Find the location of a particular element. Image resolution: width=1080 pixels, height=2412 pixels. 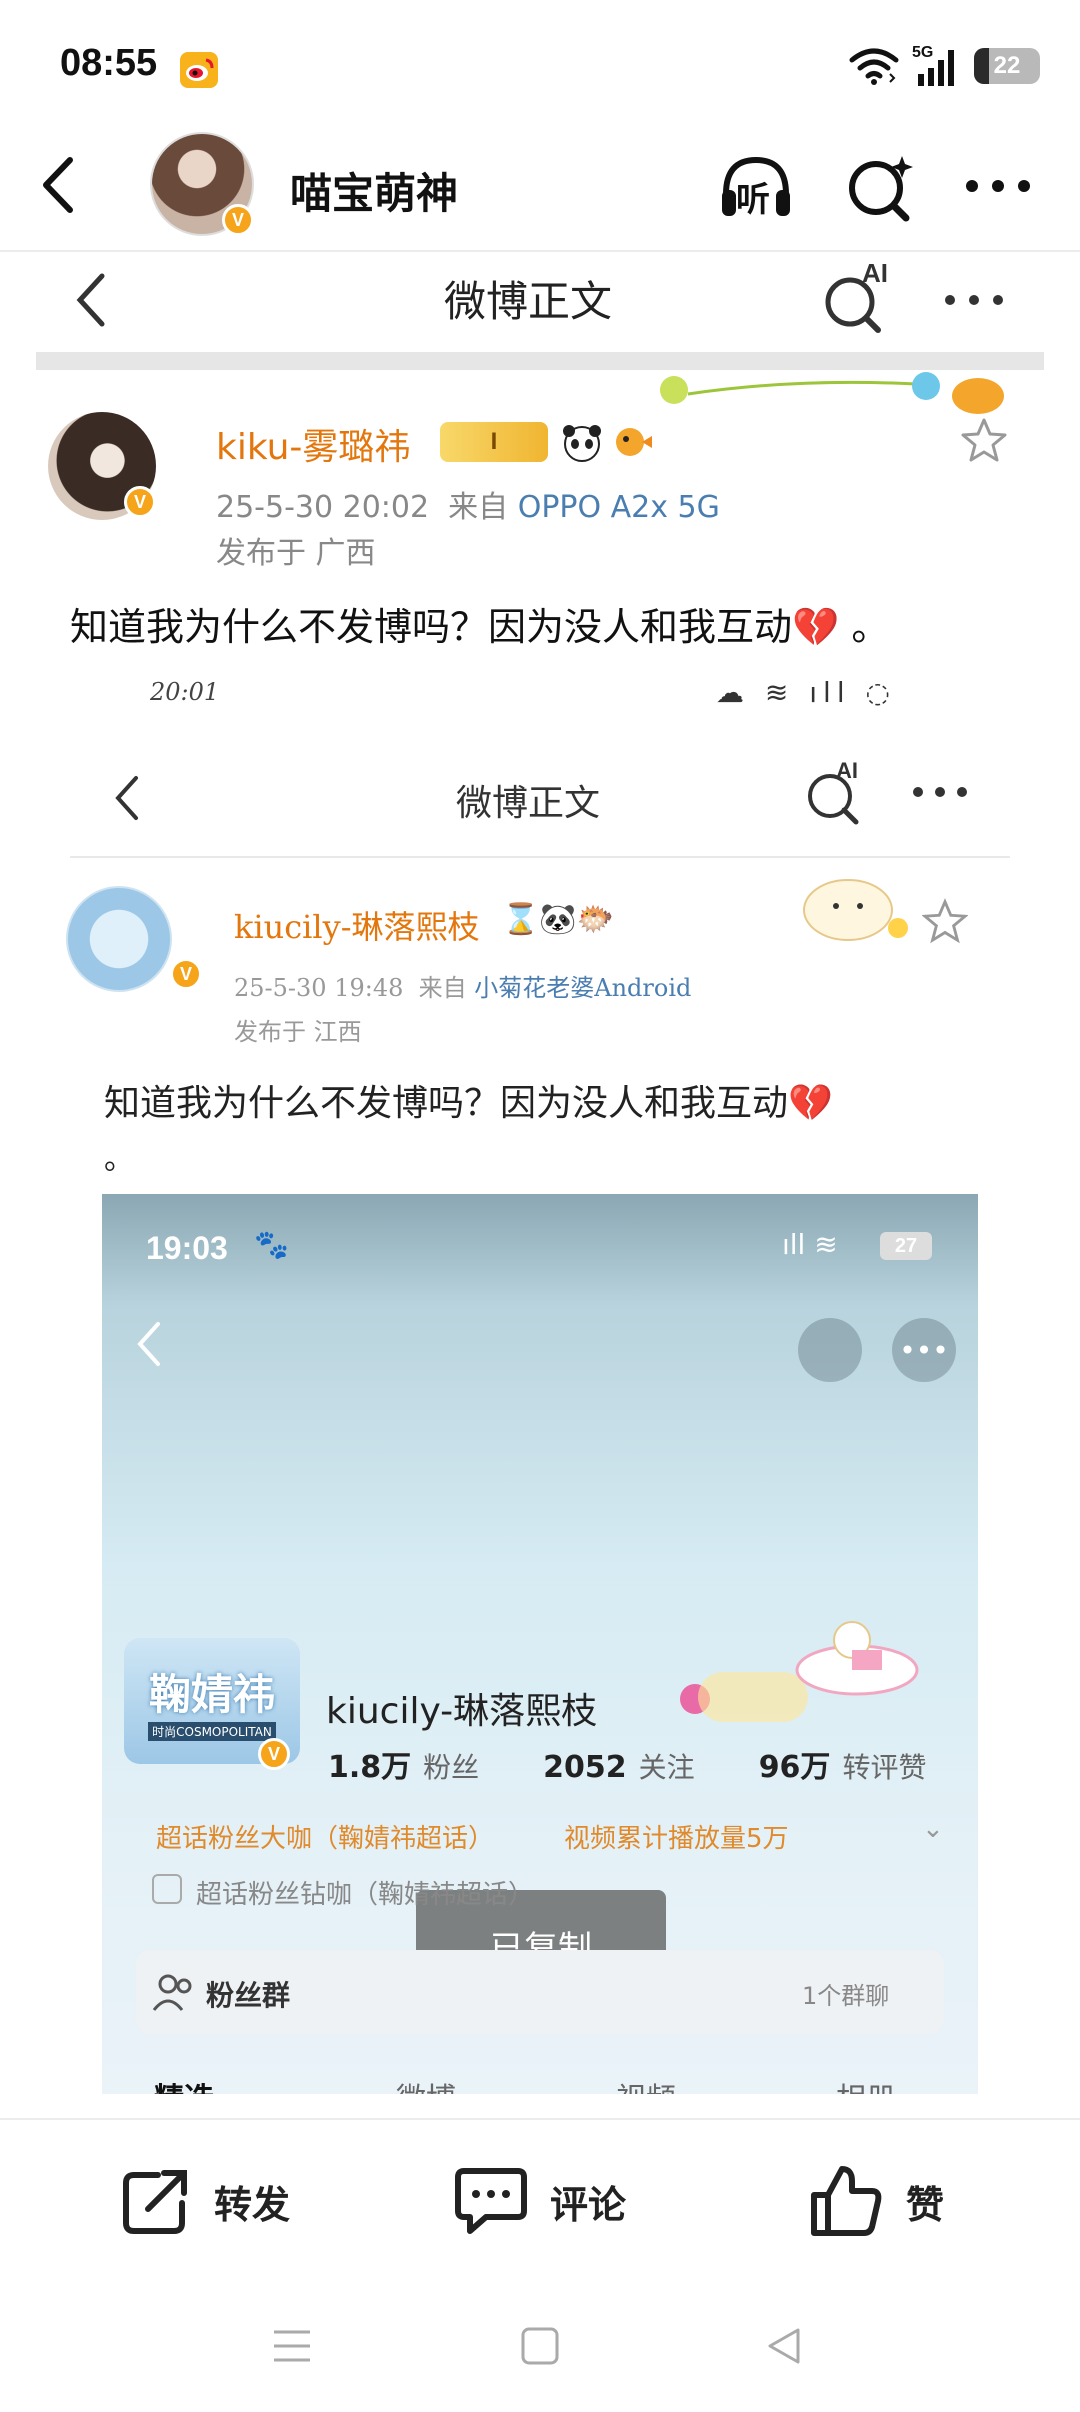

profile-stats: 1.8万 粉丝 2052 关注 96万 转评赞 is located at coordinates (627, 1764).